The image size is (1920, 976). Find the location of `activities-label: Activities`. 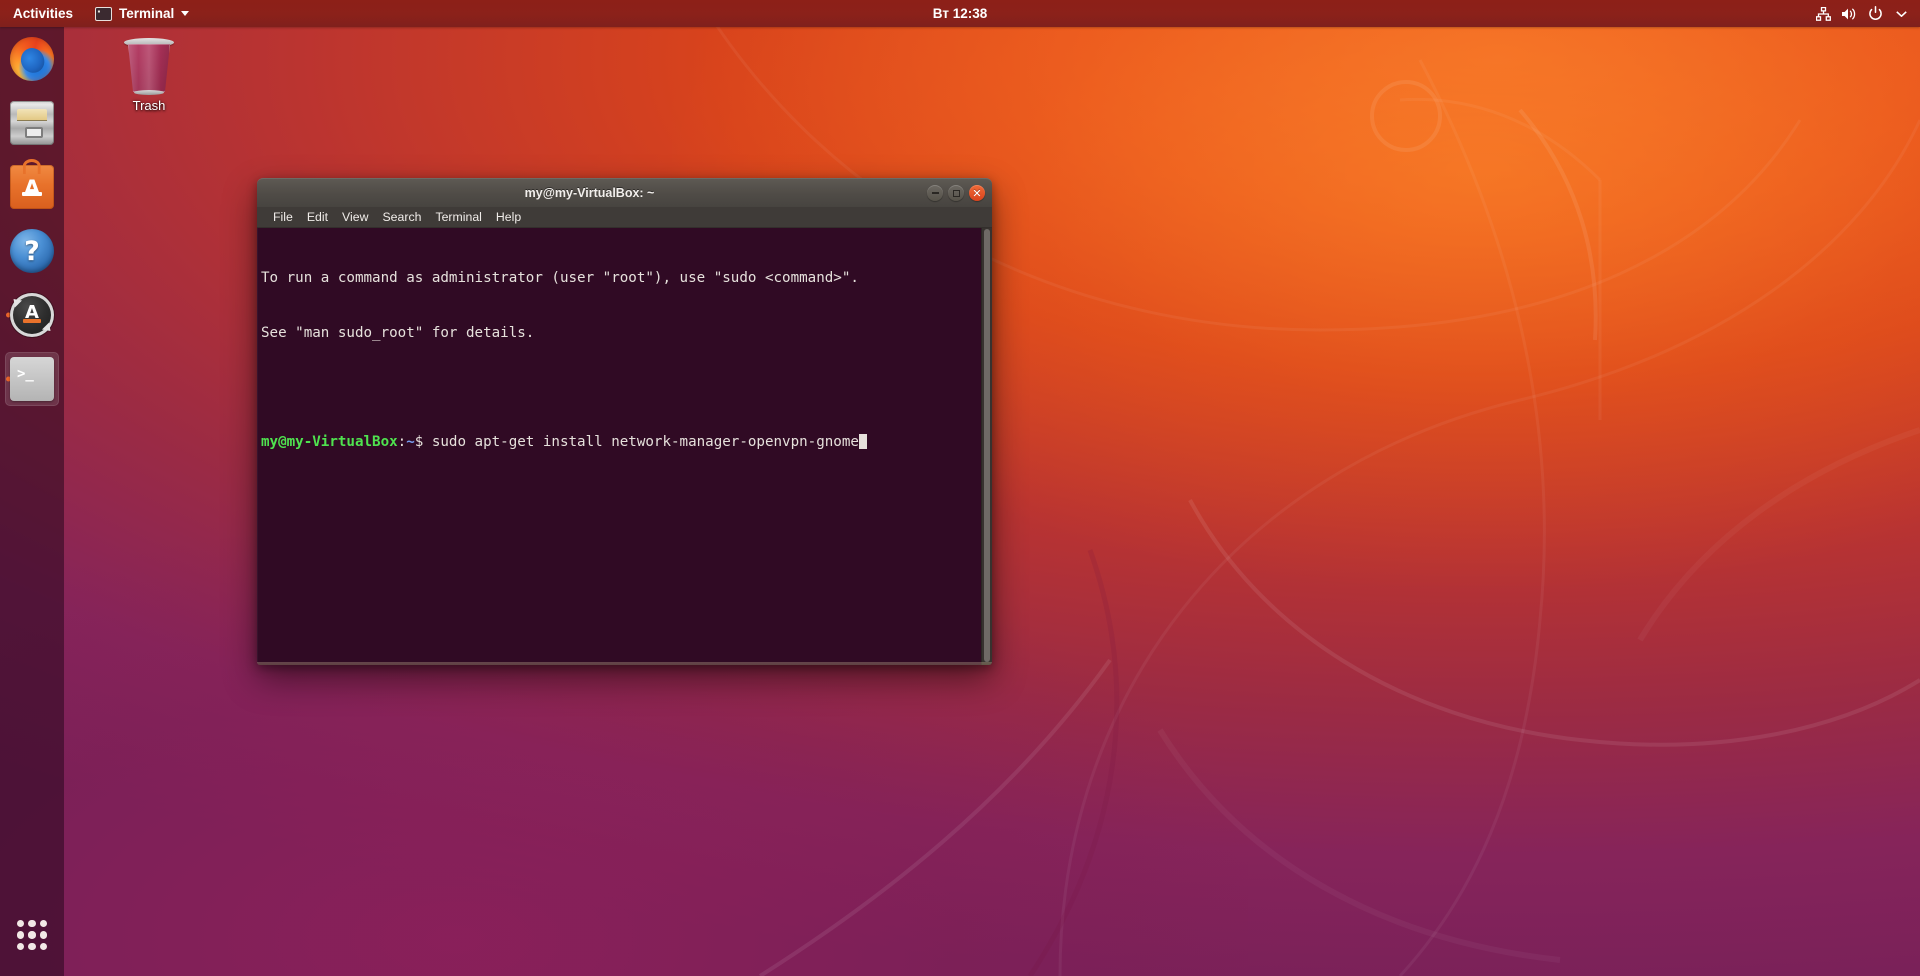

activities-label: Activities is located at coordinates (43, 13).